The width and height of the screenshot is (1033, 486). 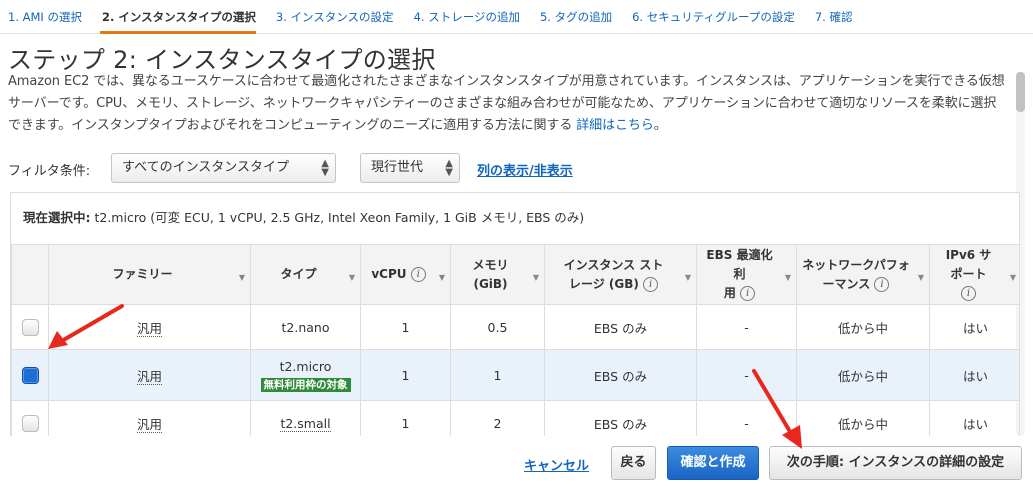 I want to click on header-network-performance: ネットワークパフォ ーマンス i ▼, so click(x=863, y=274).